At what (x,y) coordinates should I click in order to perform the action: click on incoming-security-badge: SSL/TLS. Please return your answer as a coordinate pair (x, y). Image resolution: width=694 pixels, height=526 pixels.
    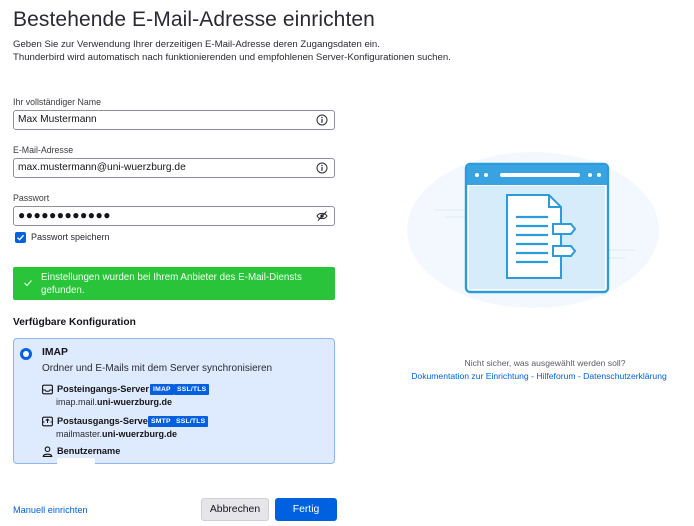
    Looking at the image, I should click on (192, 389).